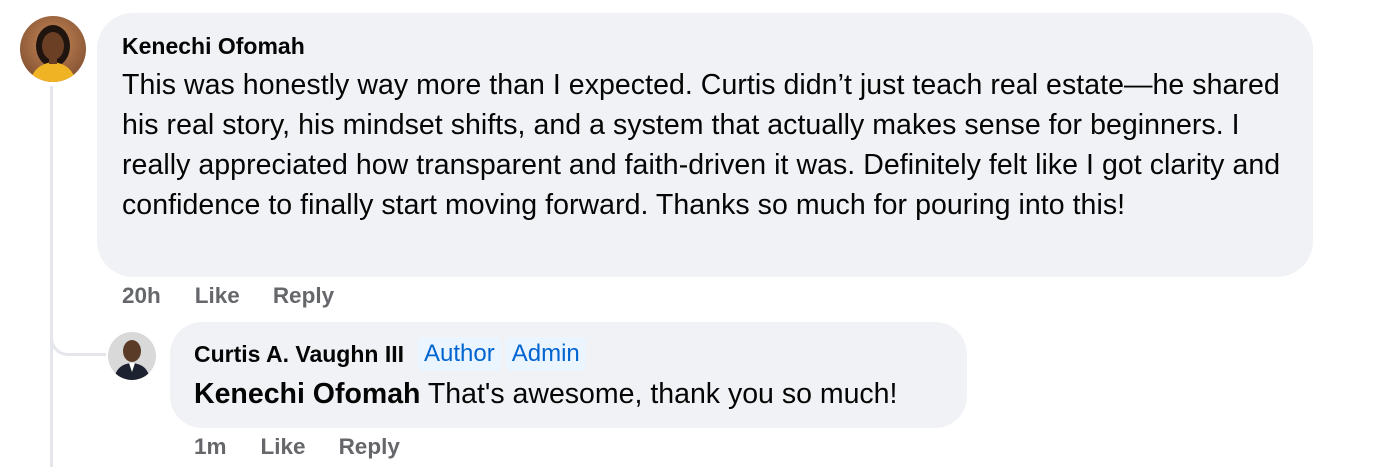  Describe the element at coordinates (705, 46) in the screenshot. I see `comment-author-name: Kenechi Ofomah` at that location.